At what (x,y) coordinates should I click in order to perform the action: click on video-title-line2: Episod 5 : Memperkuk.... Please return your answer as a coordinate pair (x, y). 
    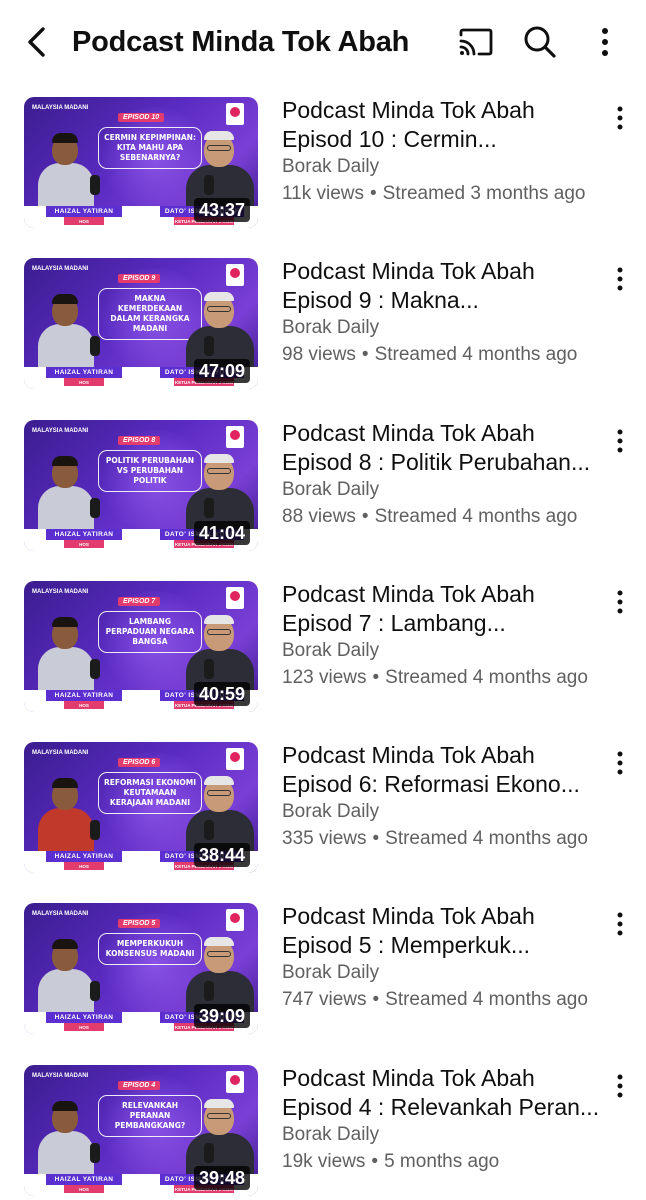
    Looking at the image, I should click on (406, 945).